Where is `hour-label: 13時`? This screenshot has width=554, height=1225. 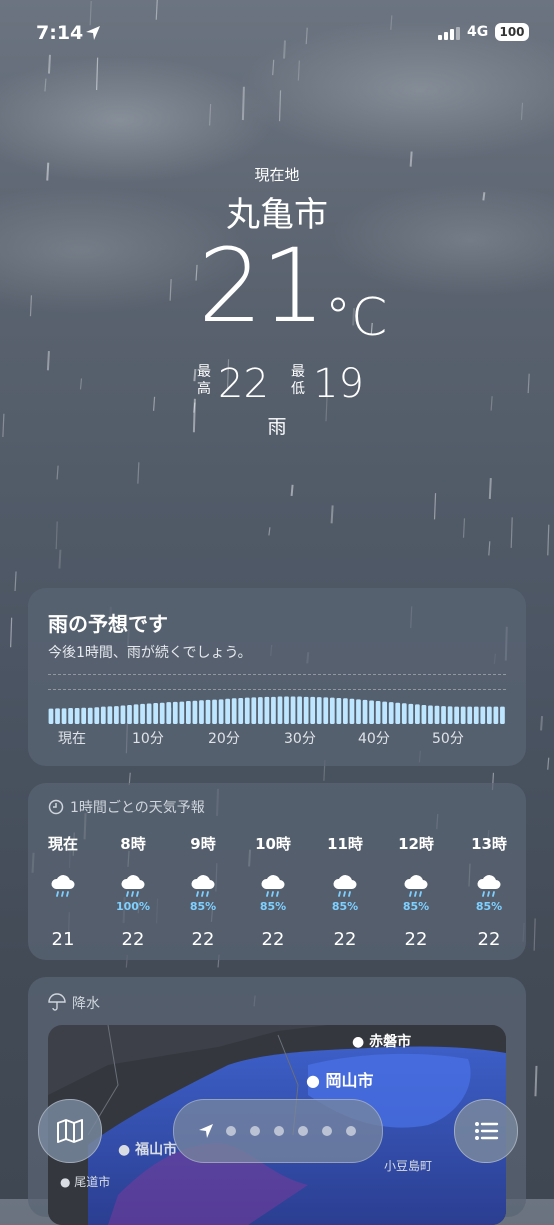 hour-label: 13時 is located at coordinates (489, 844).